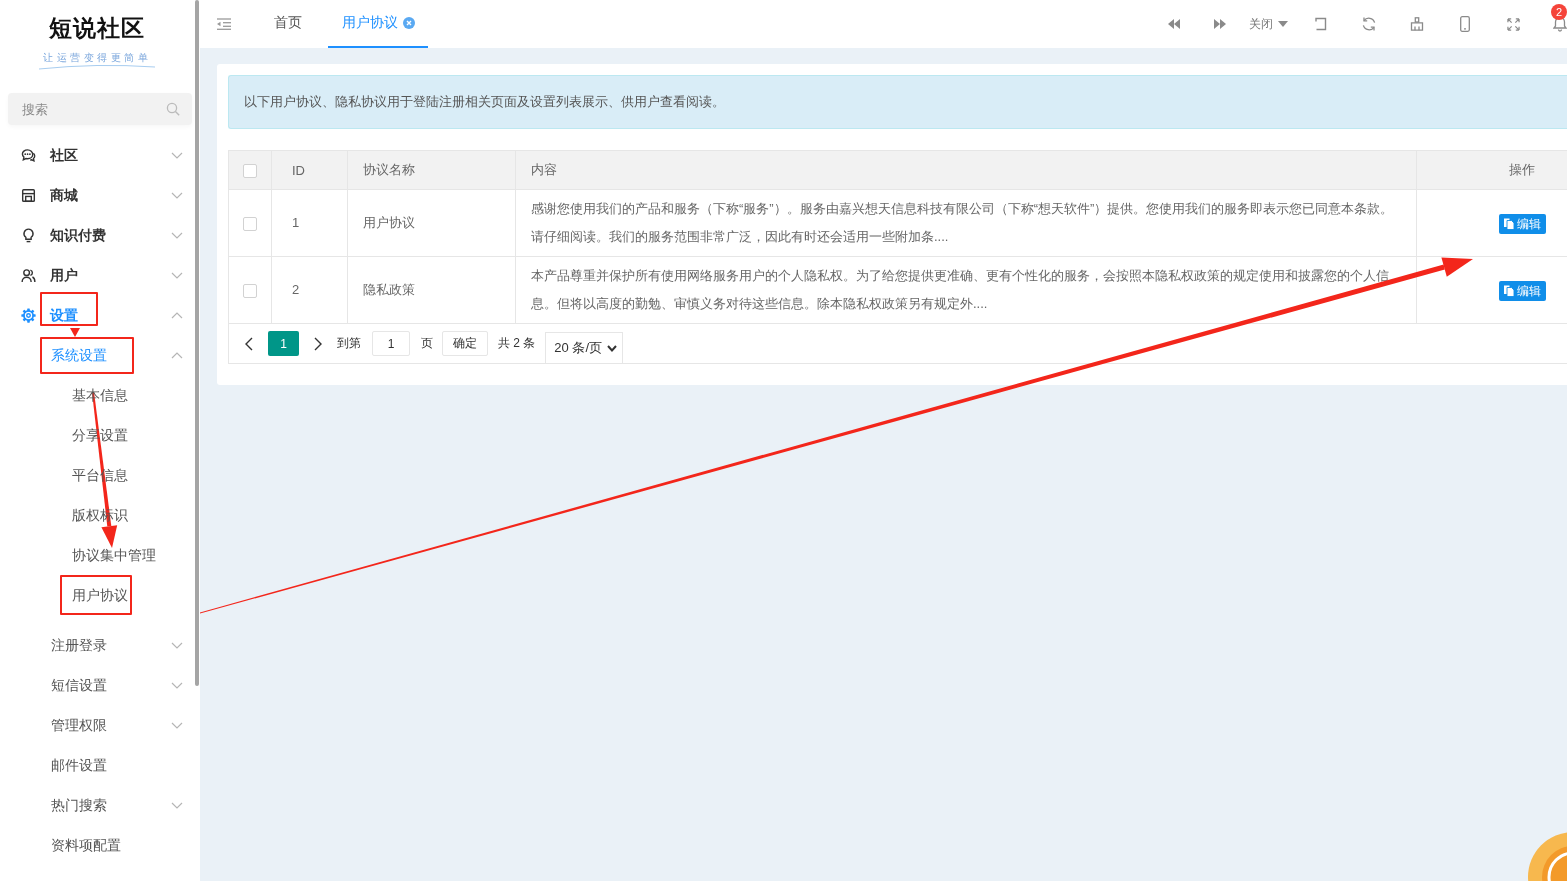  What do you see at coordinates (1559, 12) in the screenshot?
I see `notification-badge: 2` at bounding box center [1559, 12].